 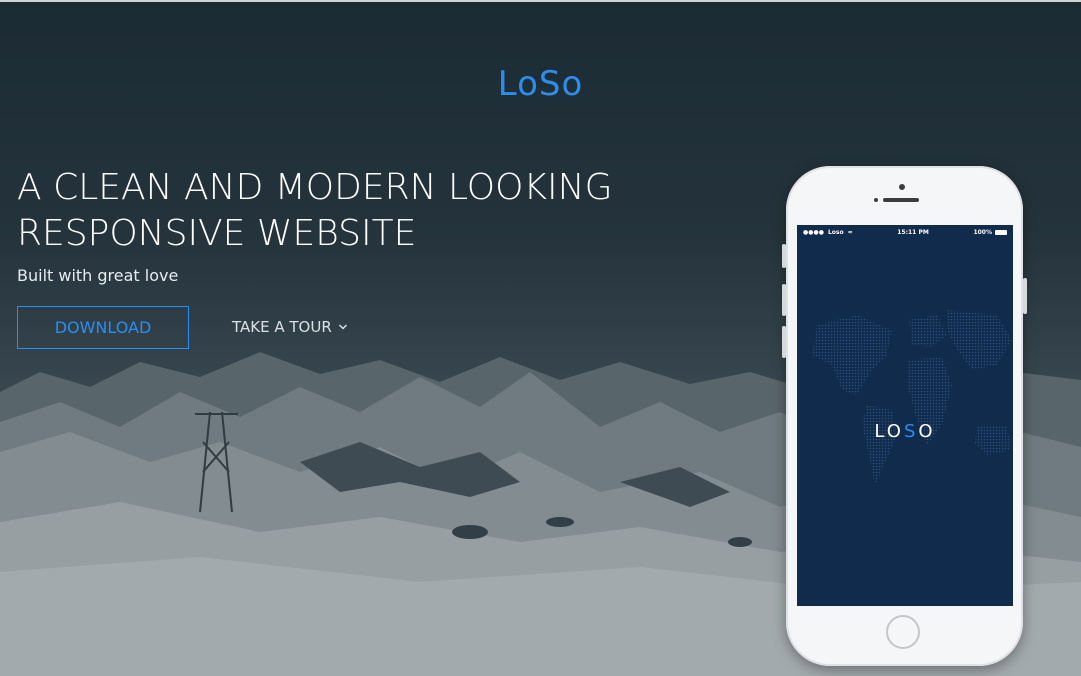 I want to click on splash-logo-mark: S, so click(x=911, y=431).